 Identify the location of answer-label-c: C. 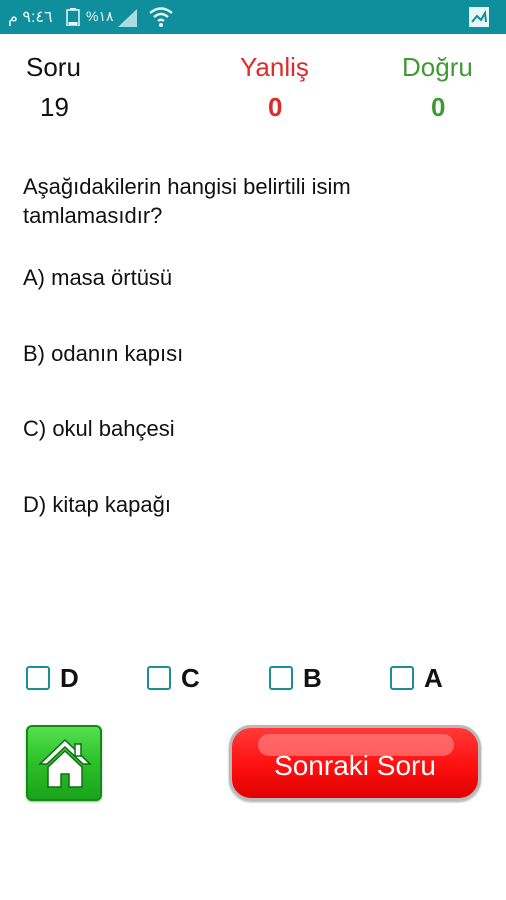
(190, 677).